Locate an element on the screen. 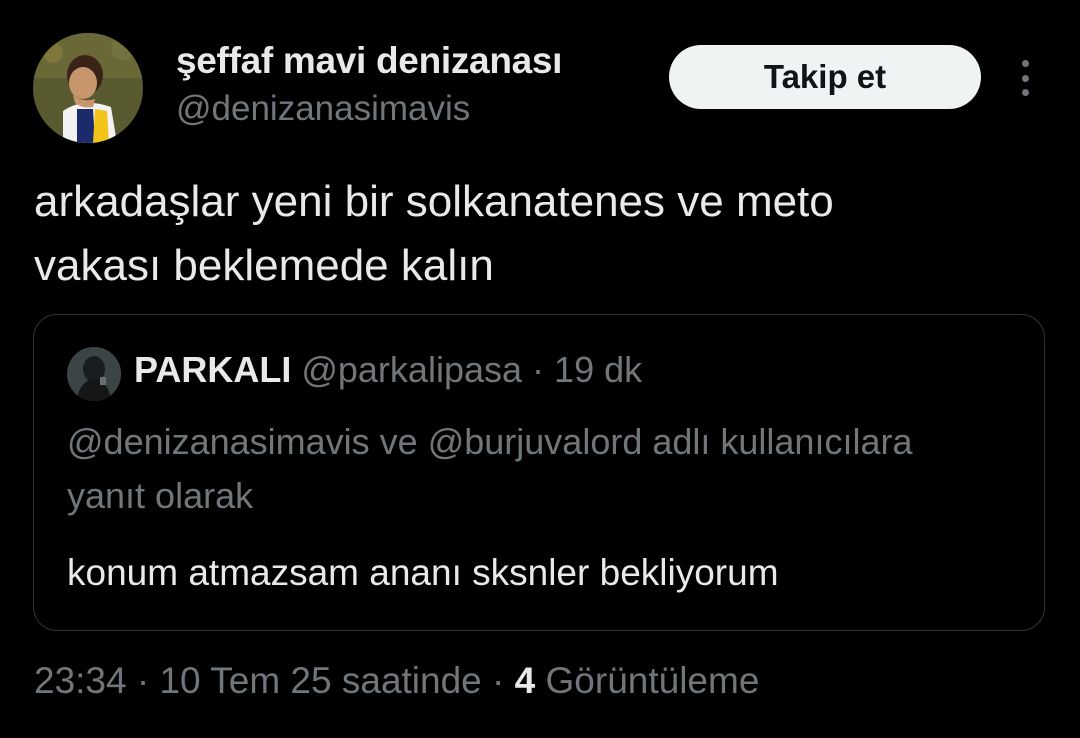  tweet-time: 23:34 is located at coordinates (80, 680).